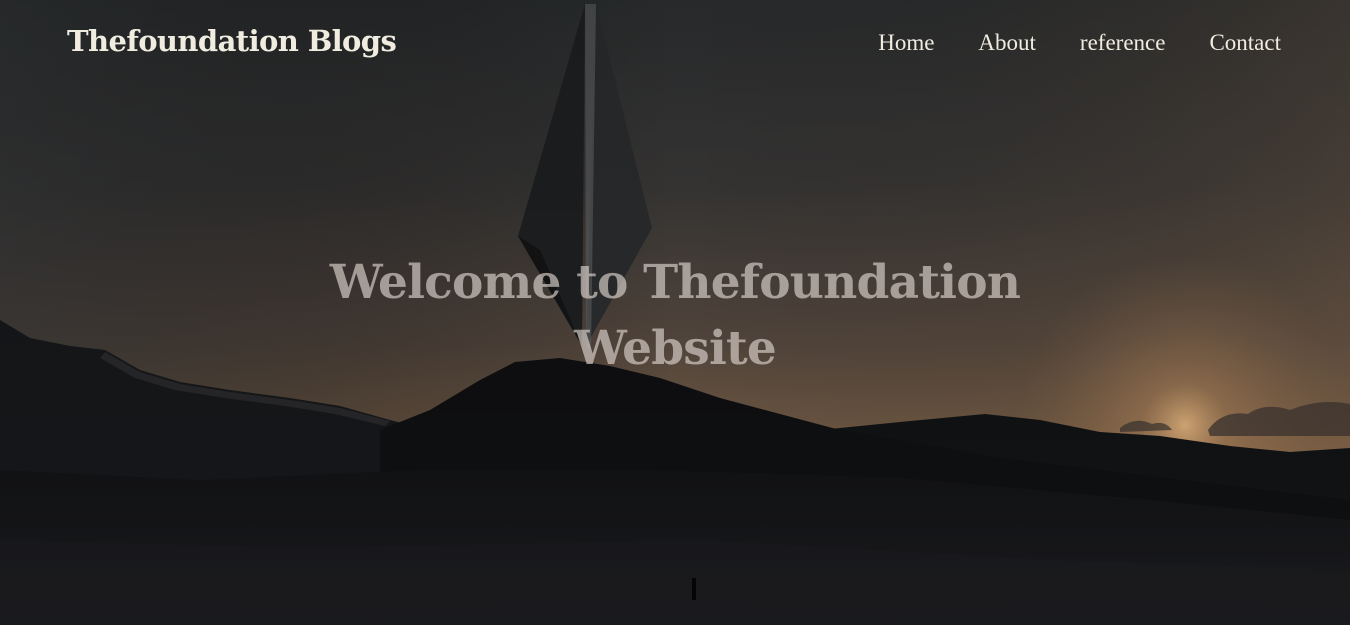  What do you see at coordinates (906, 43) in the screenshot?
I see `nav-link-home: Home` at bounding box center [906, 43].